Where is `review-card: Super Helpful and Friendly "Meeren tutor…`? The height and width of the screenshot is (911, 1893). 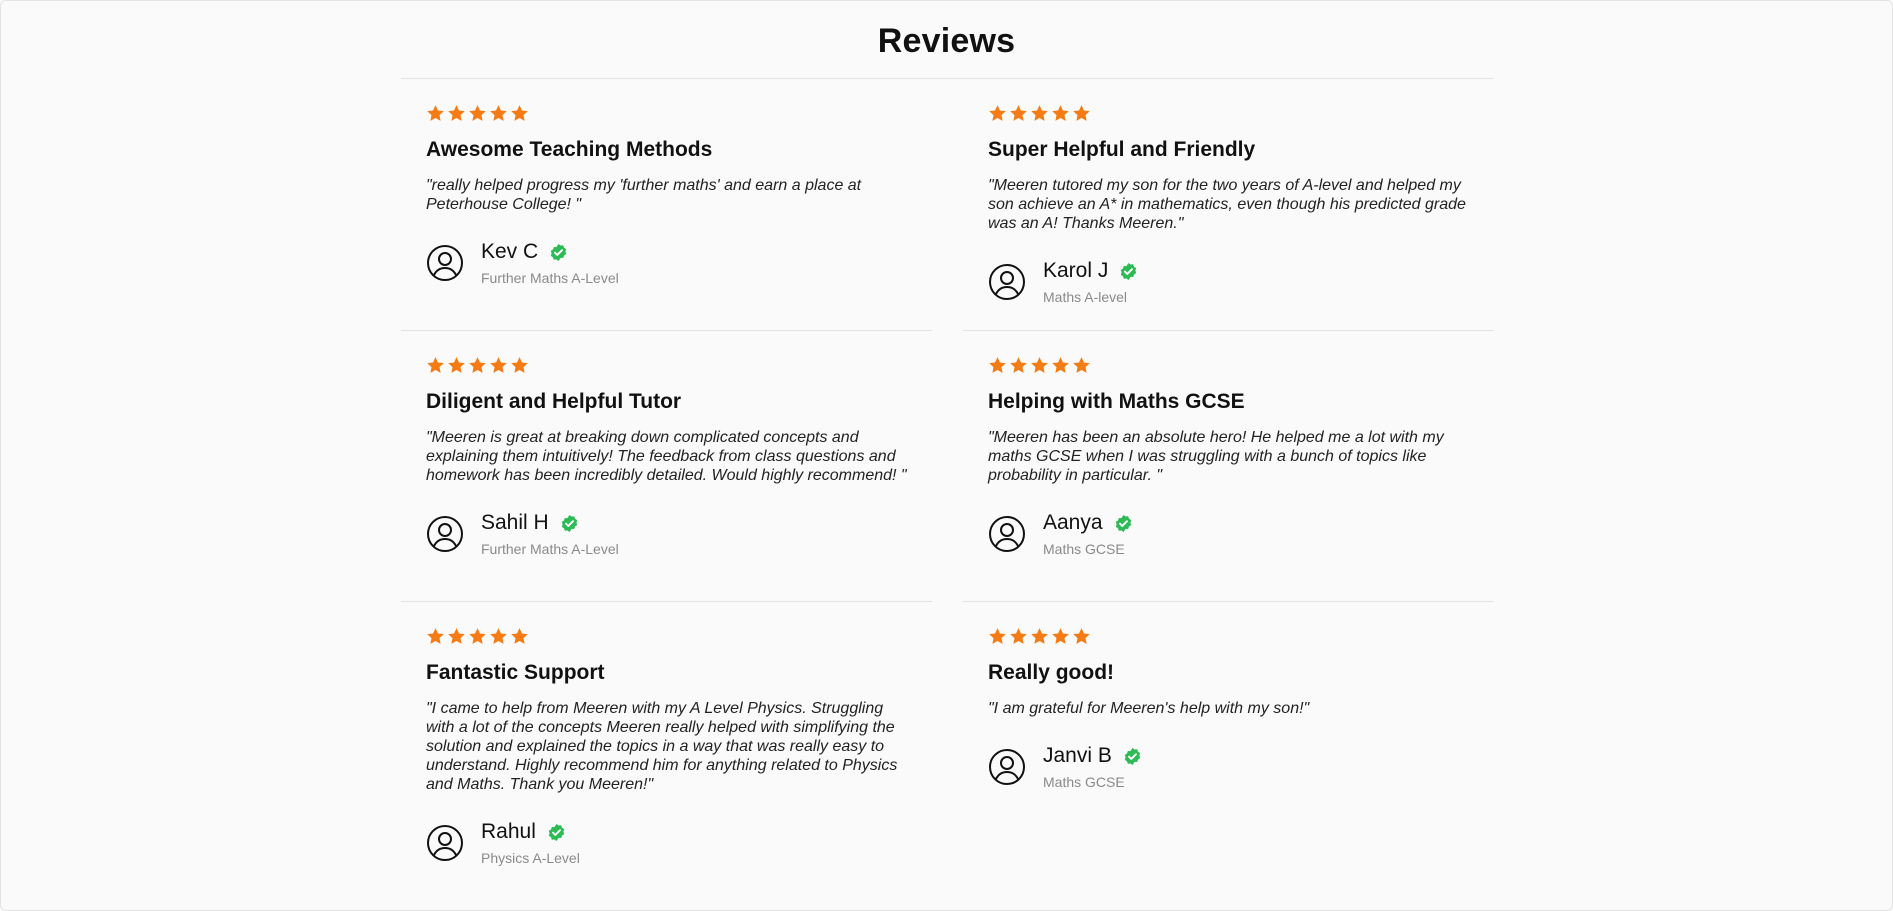
review-card: Super Helpful and Friendly "Meeren tutor… is located at coordinates (1228, 205).